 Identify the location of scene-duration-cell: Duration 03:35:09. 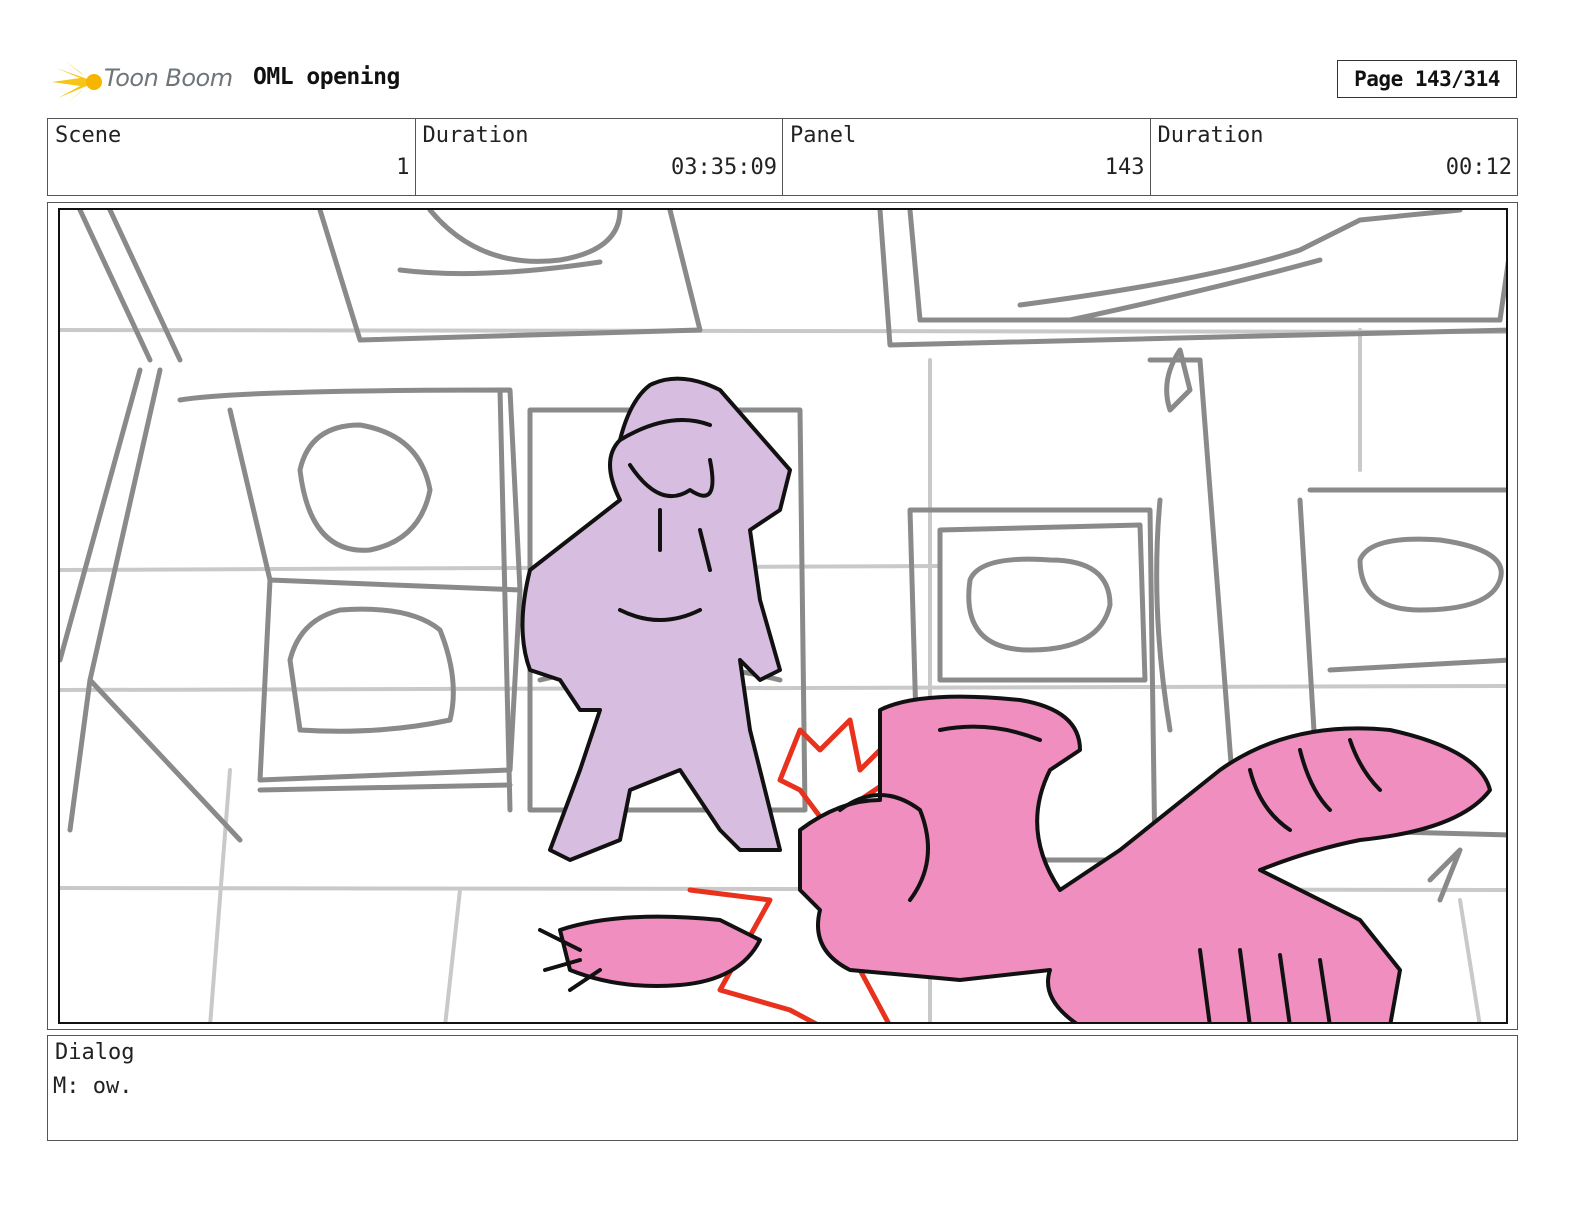
(599, 157).